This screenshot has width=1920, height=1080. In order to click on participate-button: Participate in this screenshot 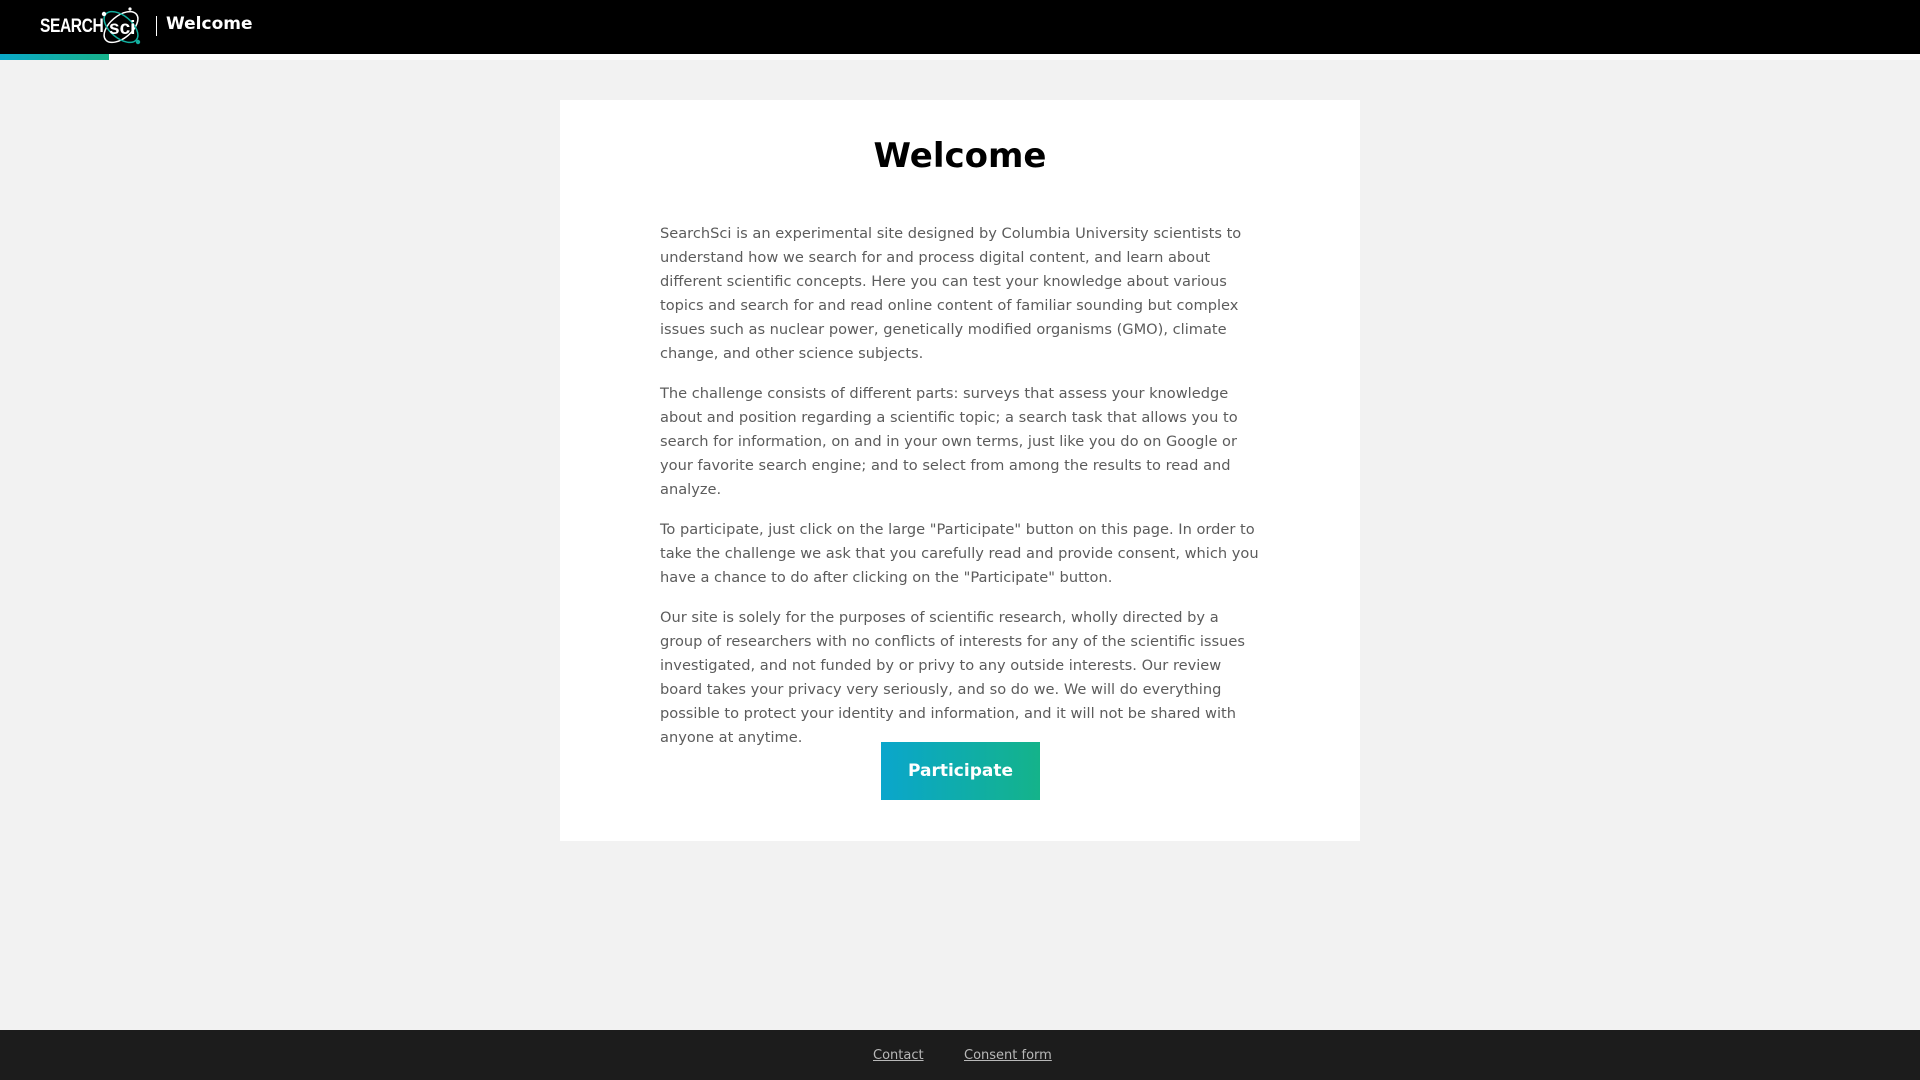, I will do `click(960, 771)`.